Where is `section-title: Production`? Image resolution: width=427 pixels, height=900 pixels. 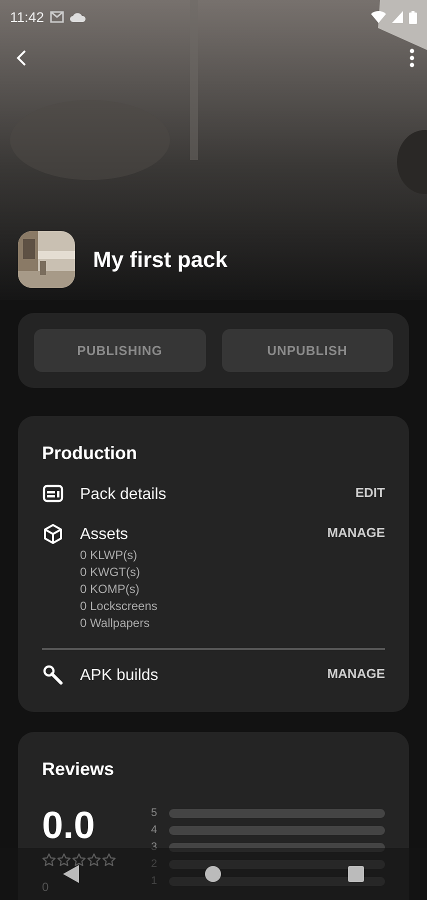 section-title: Production is located at coordinates (90, 453).